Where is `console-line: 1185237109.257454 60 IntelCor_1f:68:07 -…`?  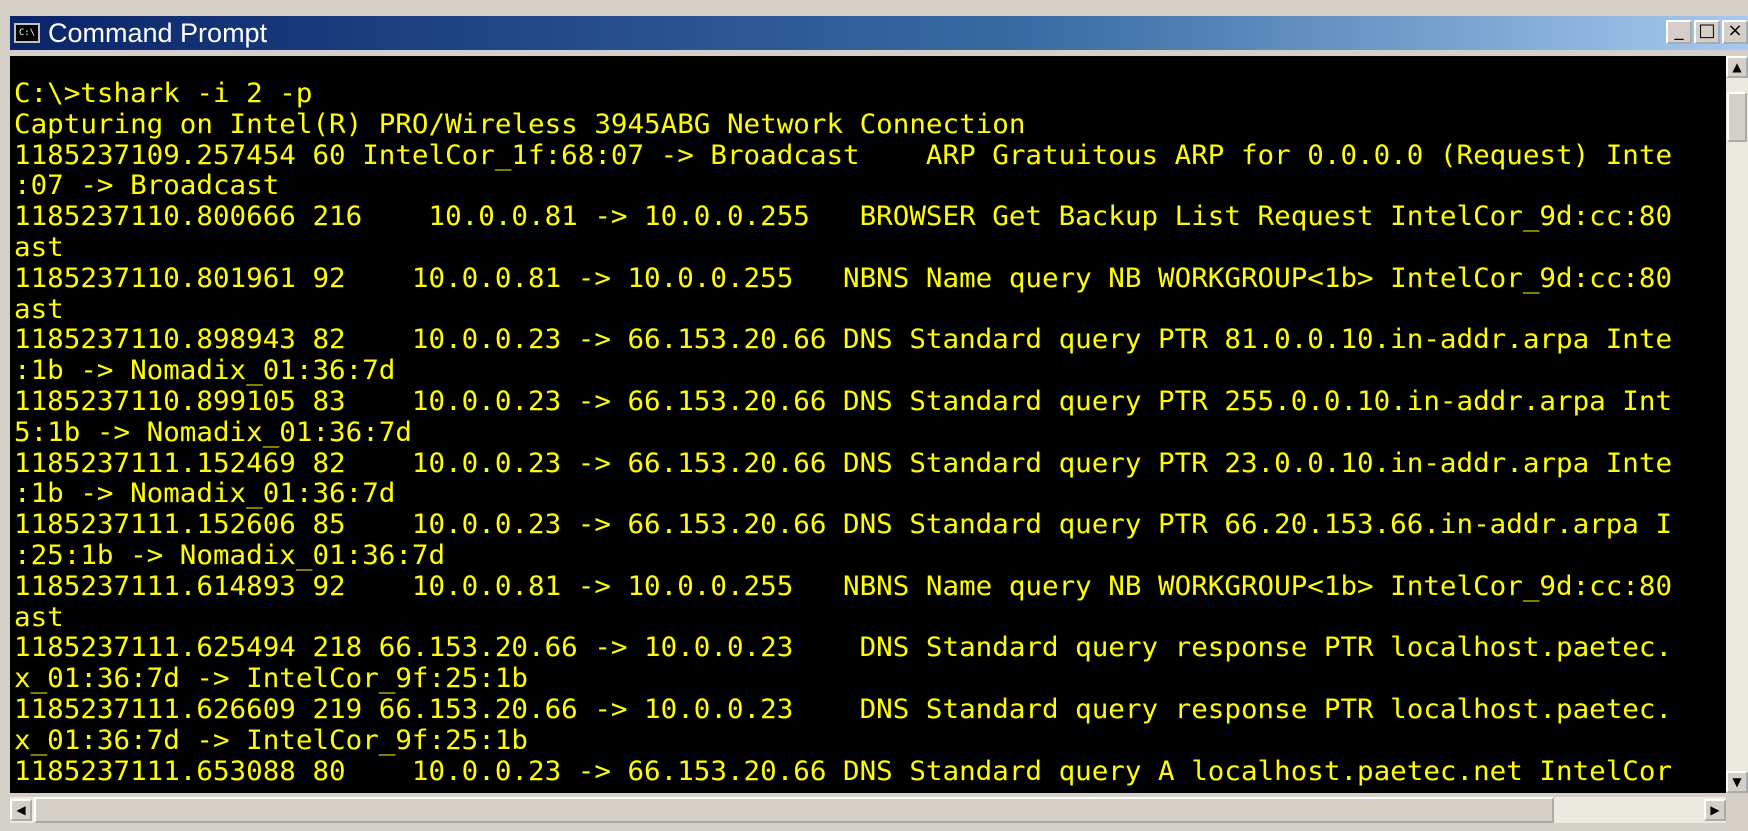 console-line: 1185237109.257454 60 IntelCor_1f:68:07 -… is located at coordinates (843, 155).